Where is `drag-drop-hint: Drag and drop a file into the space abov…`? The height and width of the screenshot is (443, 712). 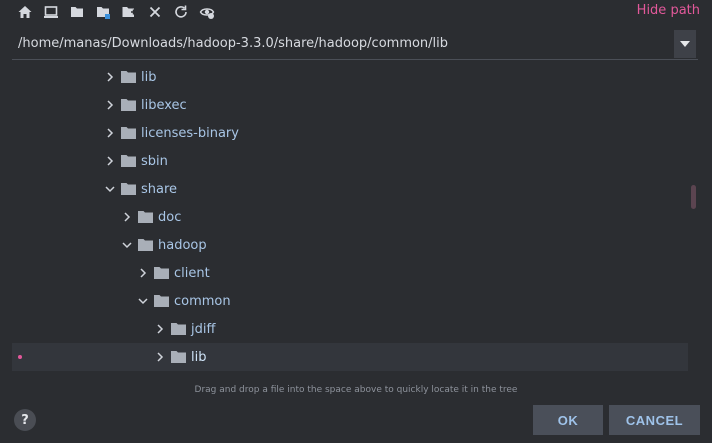
drag-drop-hint: Drag and drop a file into the space abov… is located at coordinates (356, 390).